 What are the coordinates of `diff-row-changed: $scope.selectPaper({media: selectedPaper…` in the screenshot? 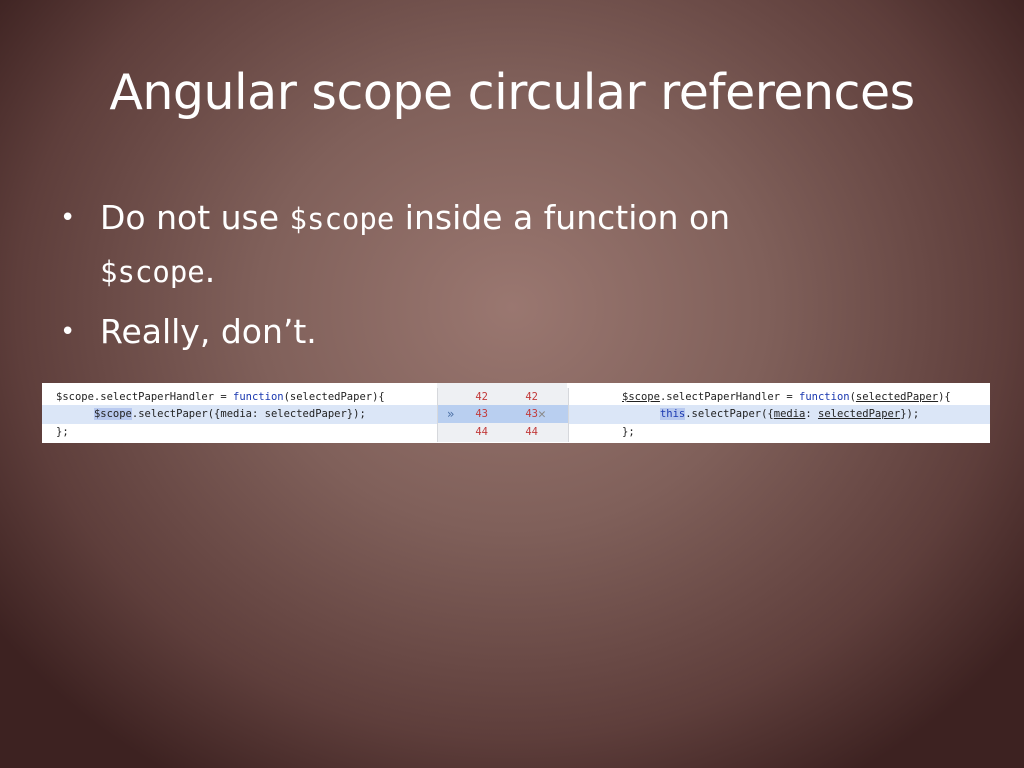 It's located at (516, 414).